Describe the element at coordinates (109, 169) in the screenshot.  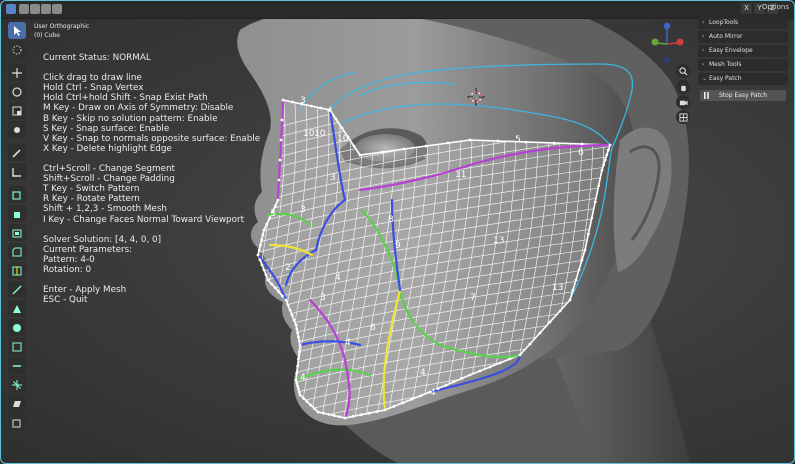
I see `instruction-line: Ctrl+Scroll - Change Segment` at that location.